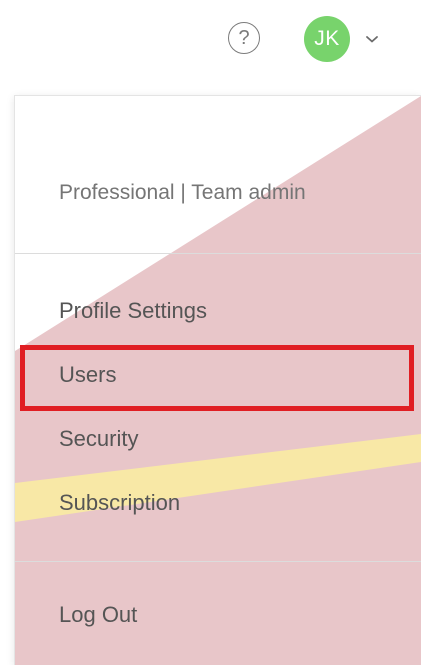 The image size is (421, 665). I want to click on question-mark-icon: ?, so click(244, 38).